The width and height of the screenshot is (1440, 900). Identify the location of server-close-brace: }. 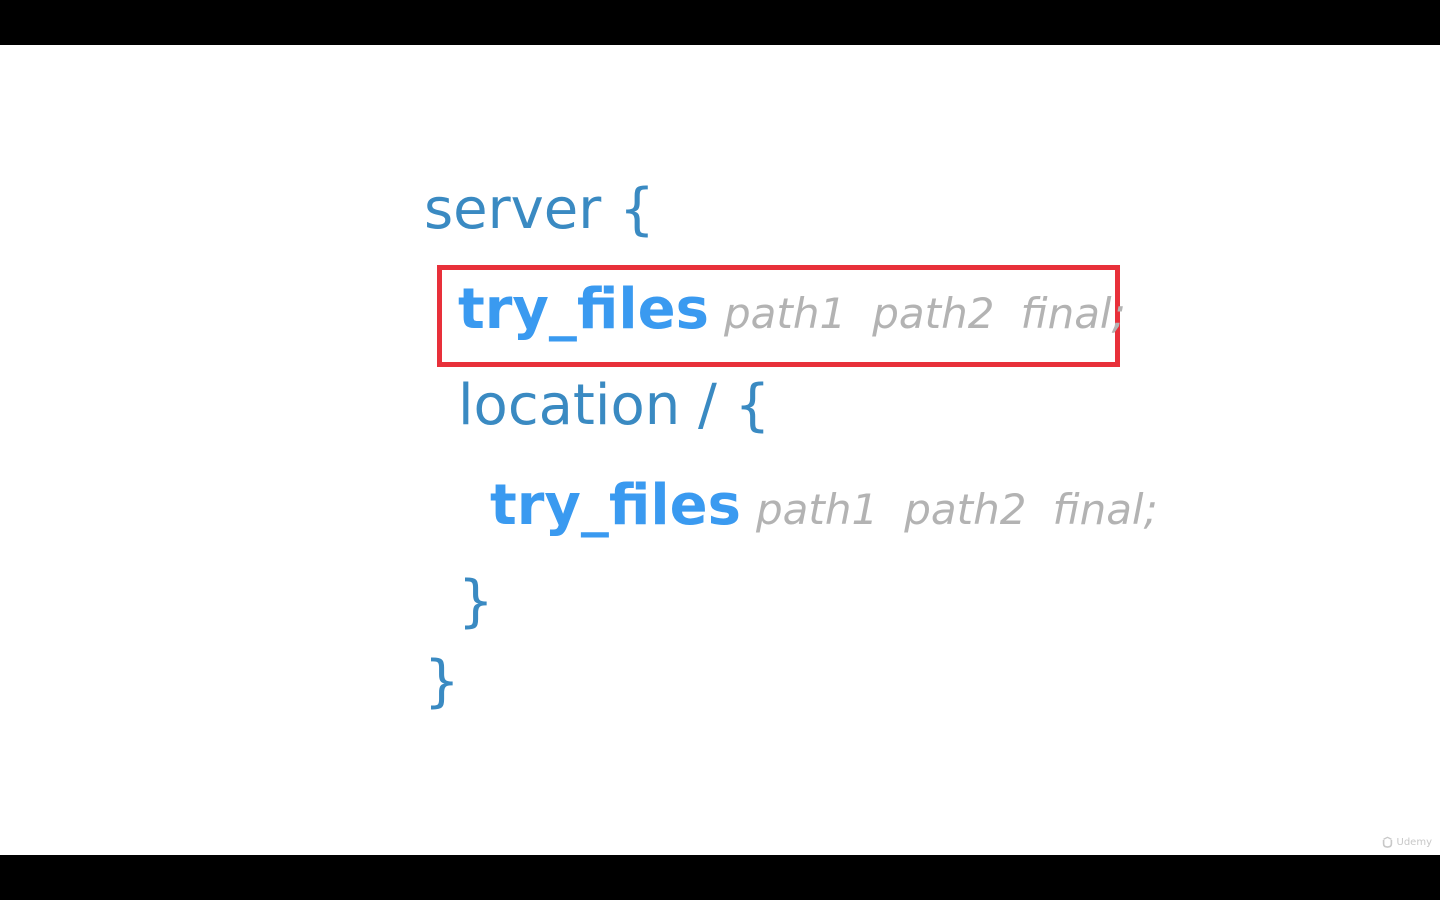
(442, 681).